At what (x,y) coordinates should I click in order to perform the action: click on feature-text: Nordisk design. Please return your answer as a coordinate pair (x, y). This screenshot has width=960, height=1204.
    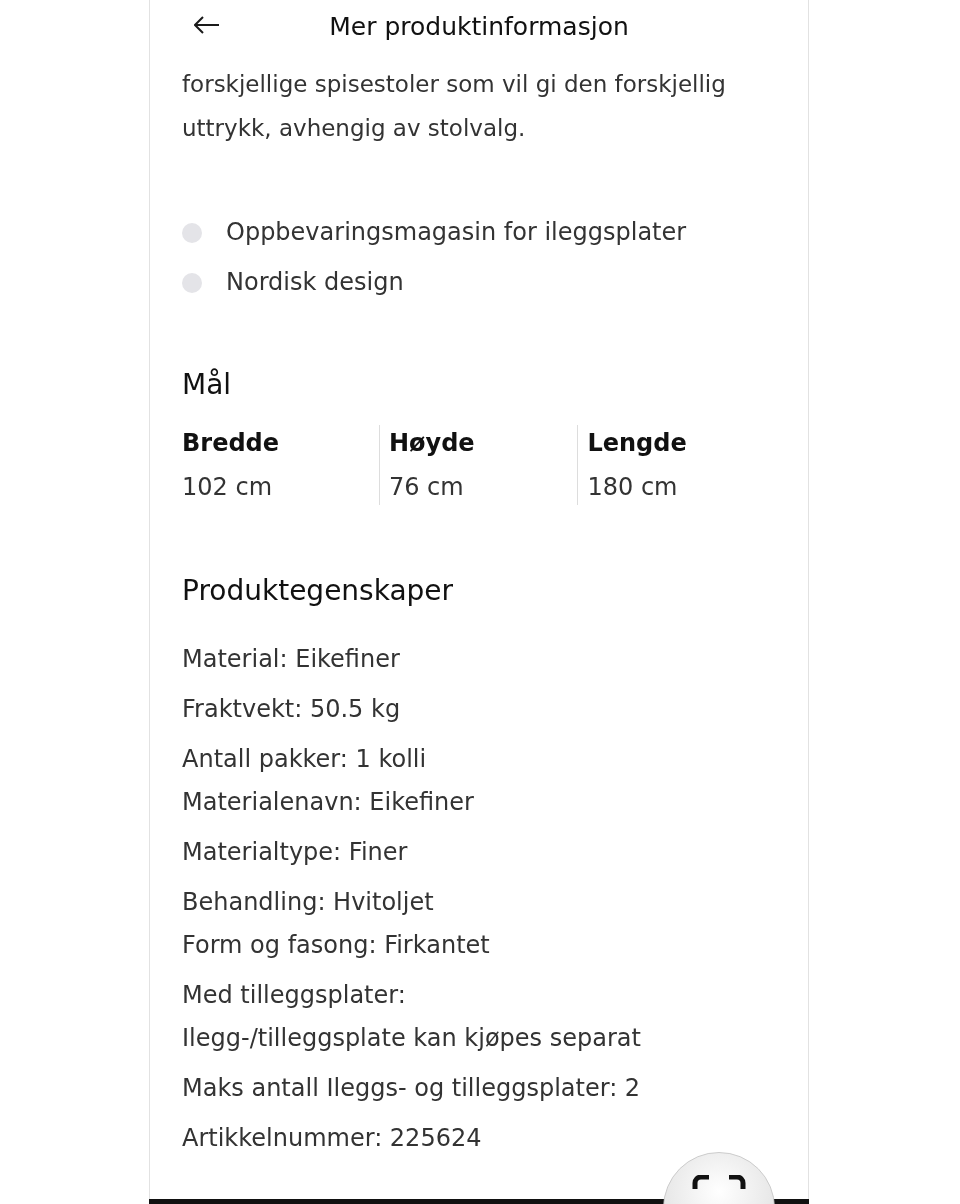
    Looking at the image, I should click on (315, 282).